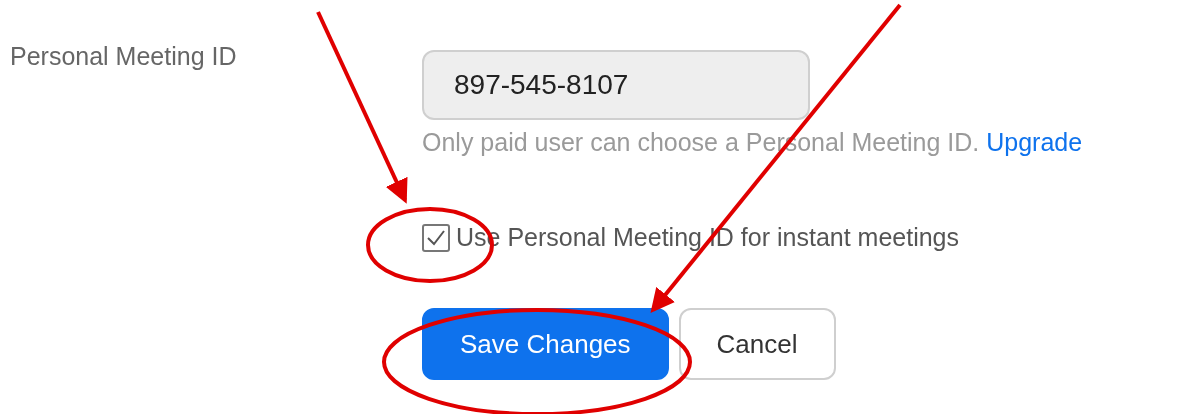 Image resolution: width=1199 pixels, height=414 pixels. I want to click on save-button: Save Changes, so click(545, 344).